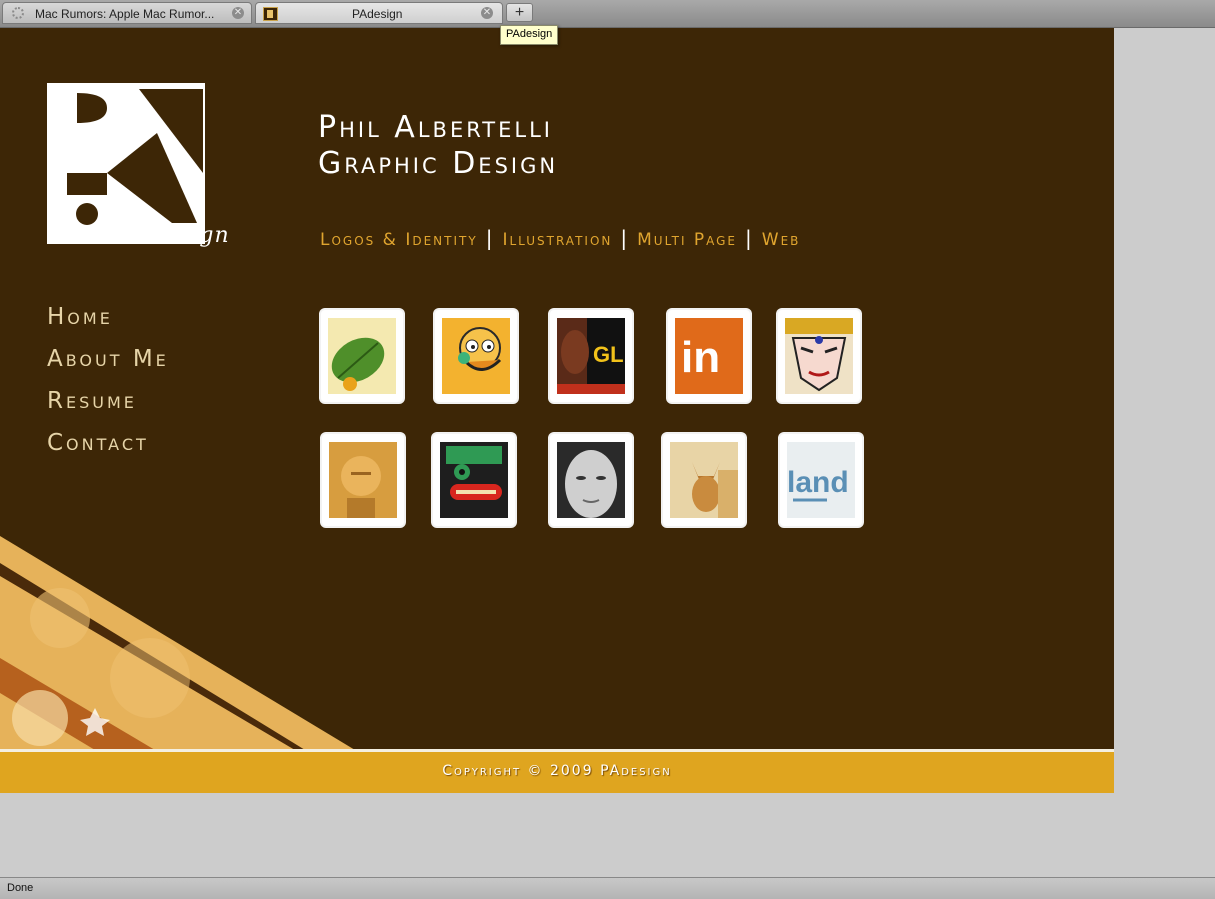 This screenshot has height=899, width=1215. I want to click on main-nav: Home About Me Resume Contact, so click(108, 386).